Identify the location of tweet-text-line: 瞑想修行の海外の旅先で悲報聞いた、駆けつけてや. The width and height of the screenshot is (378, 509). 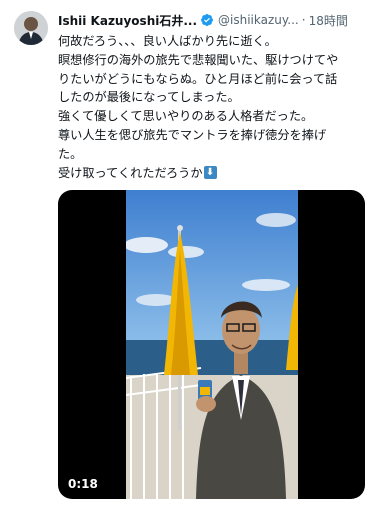
(198, 59).